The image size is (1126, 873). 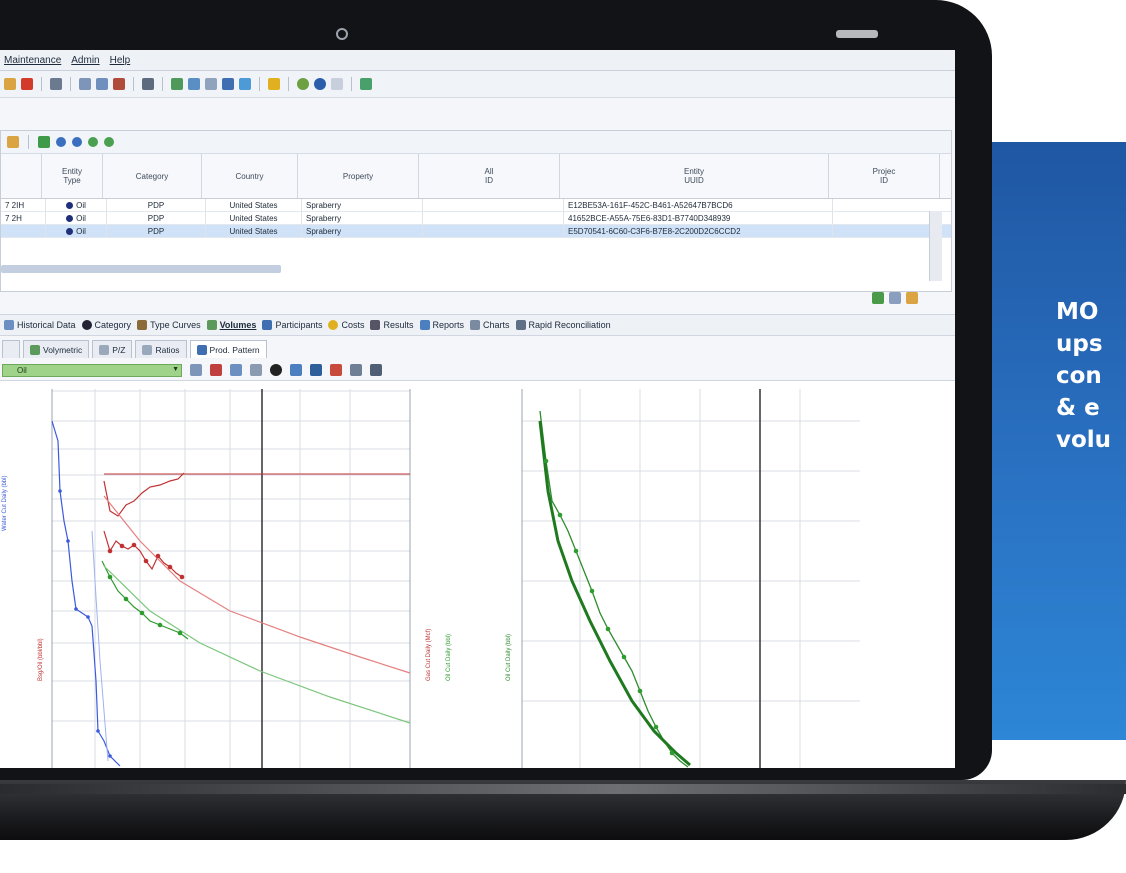 I want to click on globe-icon, so click(x=303, y=84).